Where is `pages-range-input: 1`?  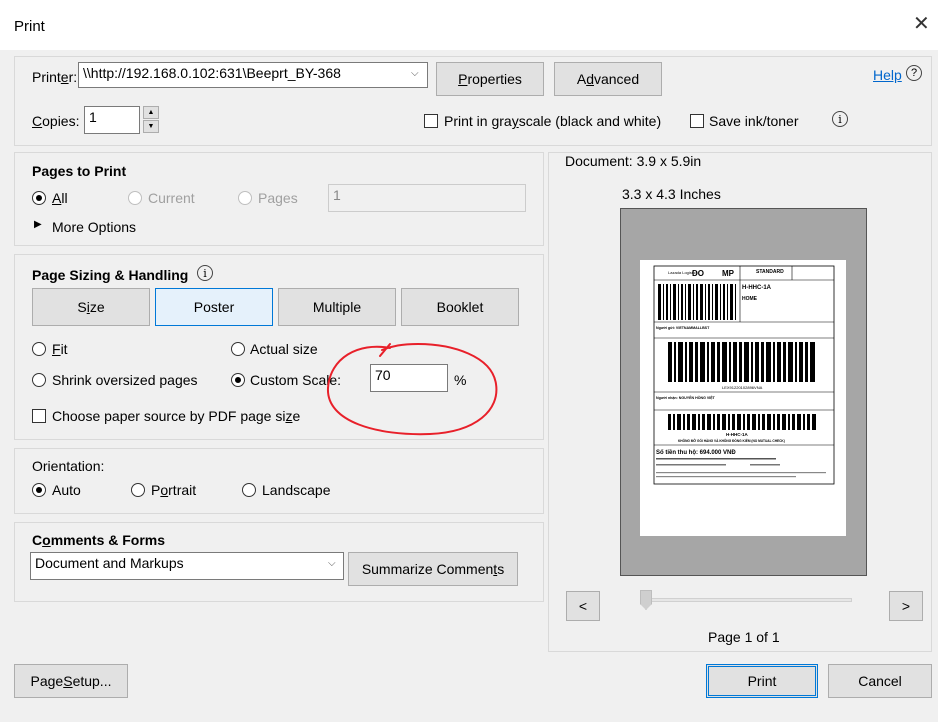
pages-range-input: 1 is located at coordinates (427, 198).